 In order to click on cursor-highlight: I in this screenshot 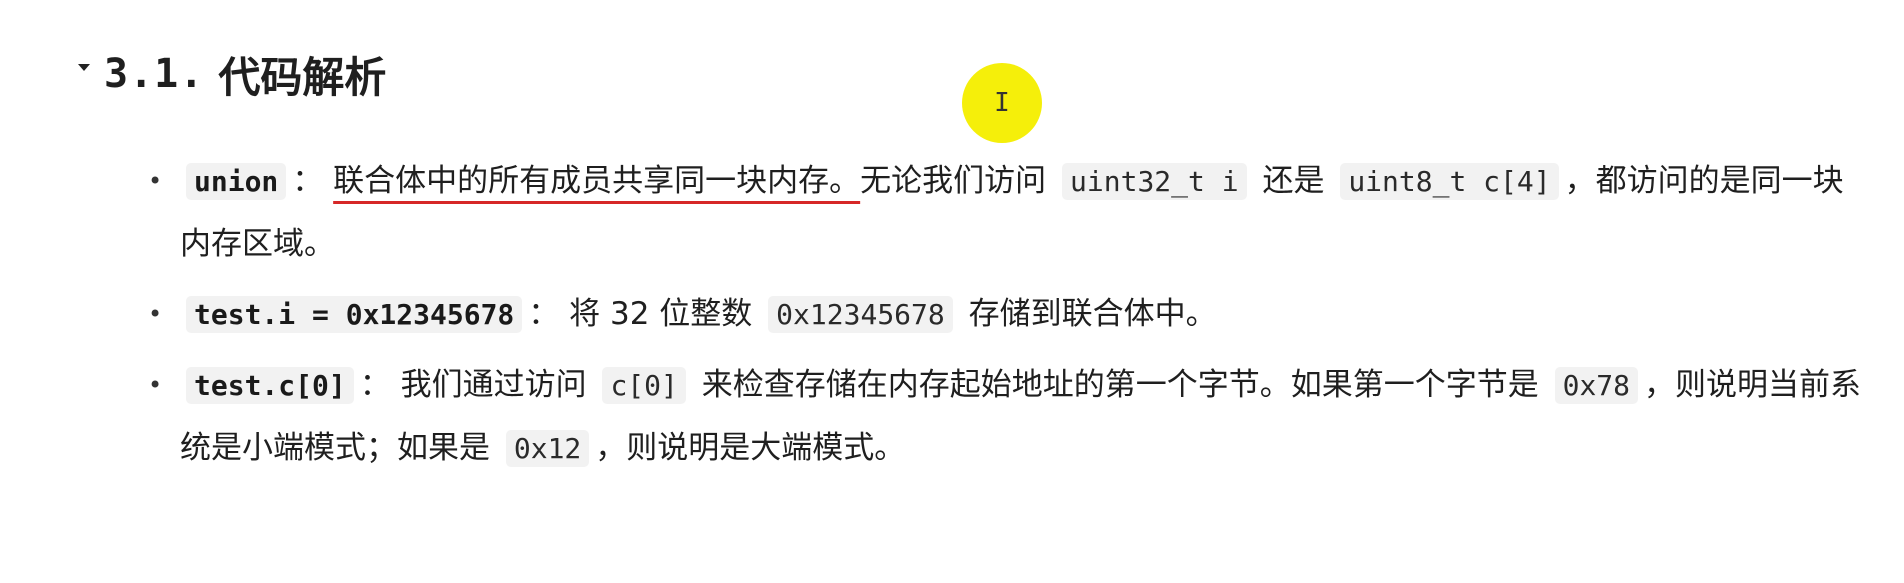, I will do `click(1002, 103)`.